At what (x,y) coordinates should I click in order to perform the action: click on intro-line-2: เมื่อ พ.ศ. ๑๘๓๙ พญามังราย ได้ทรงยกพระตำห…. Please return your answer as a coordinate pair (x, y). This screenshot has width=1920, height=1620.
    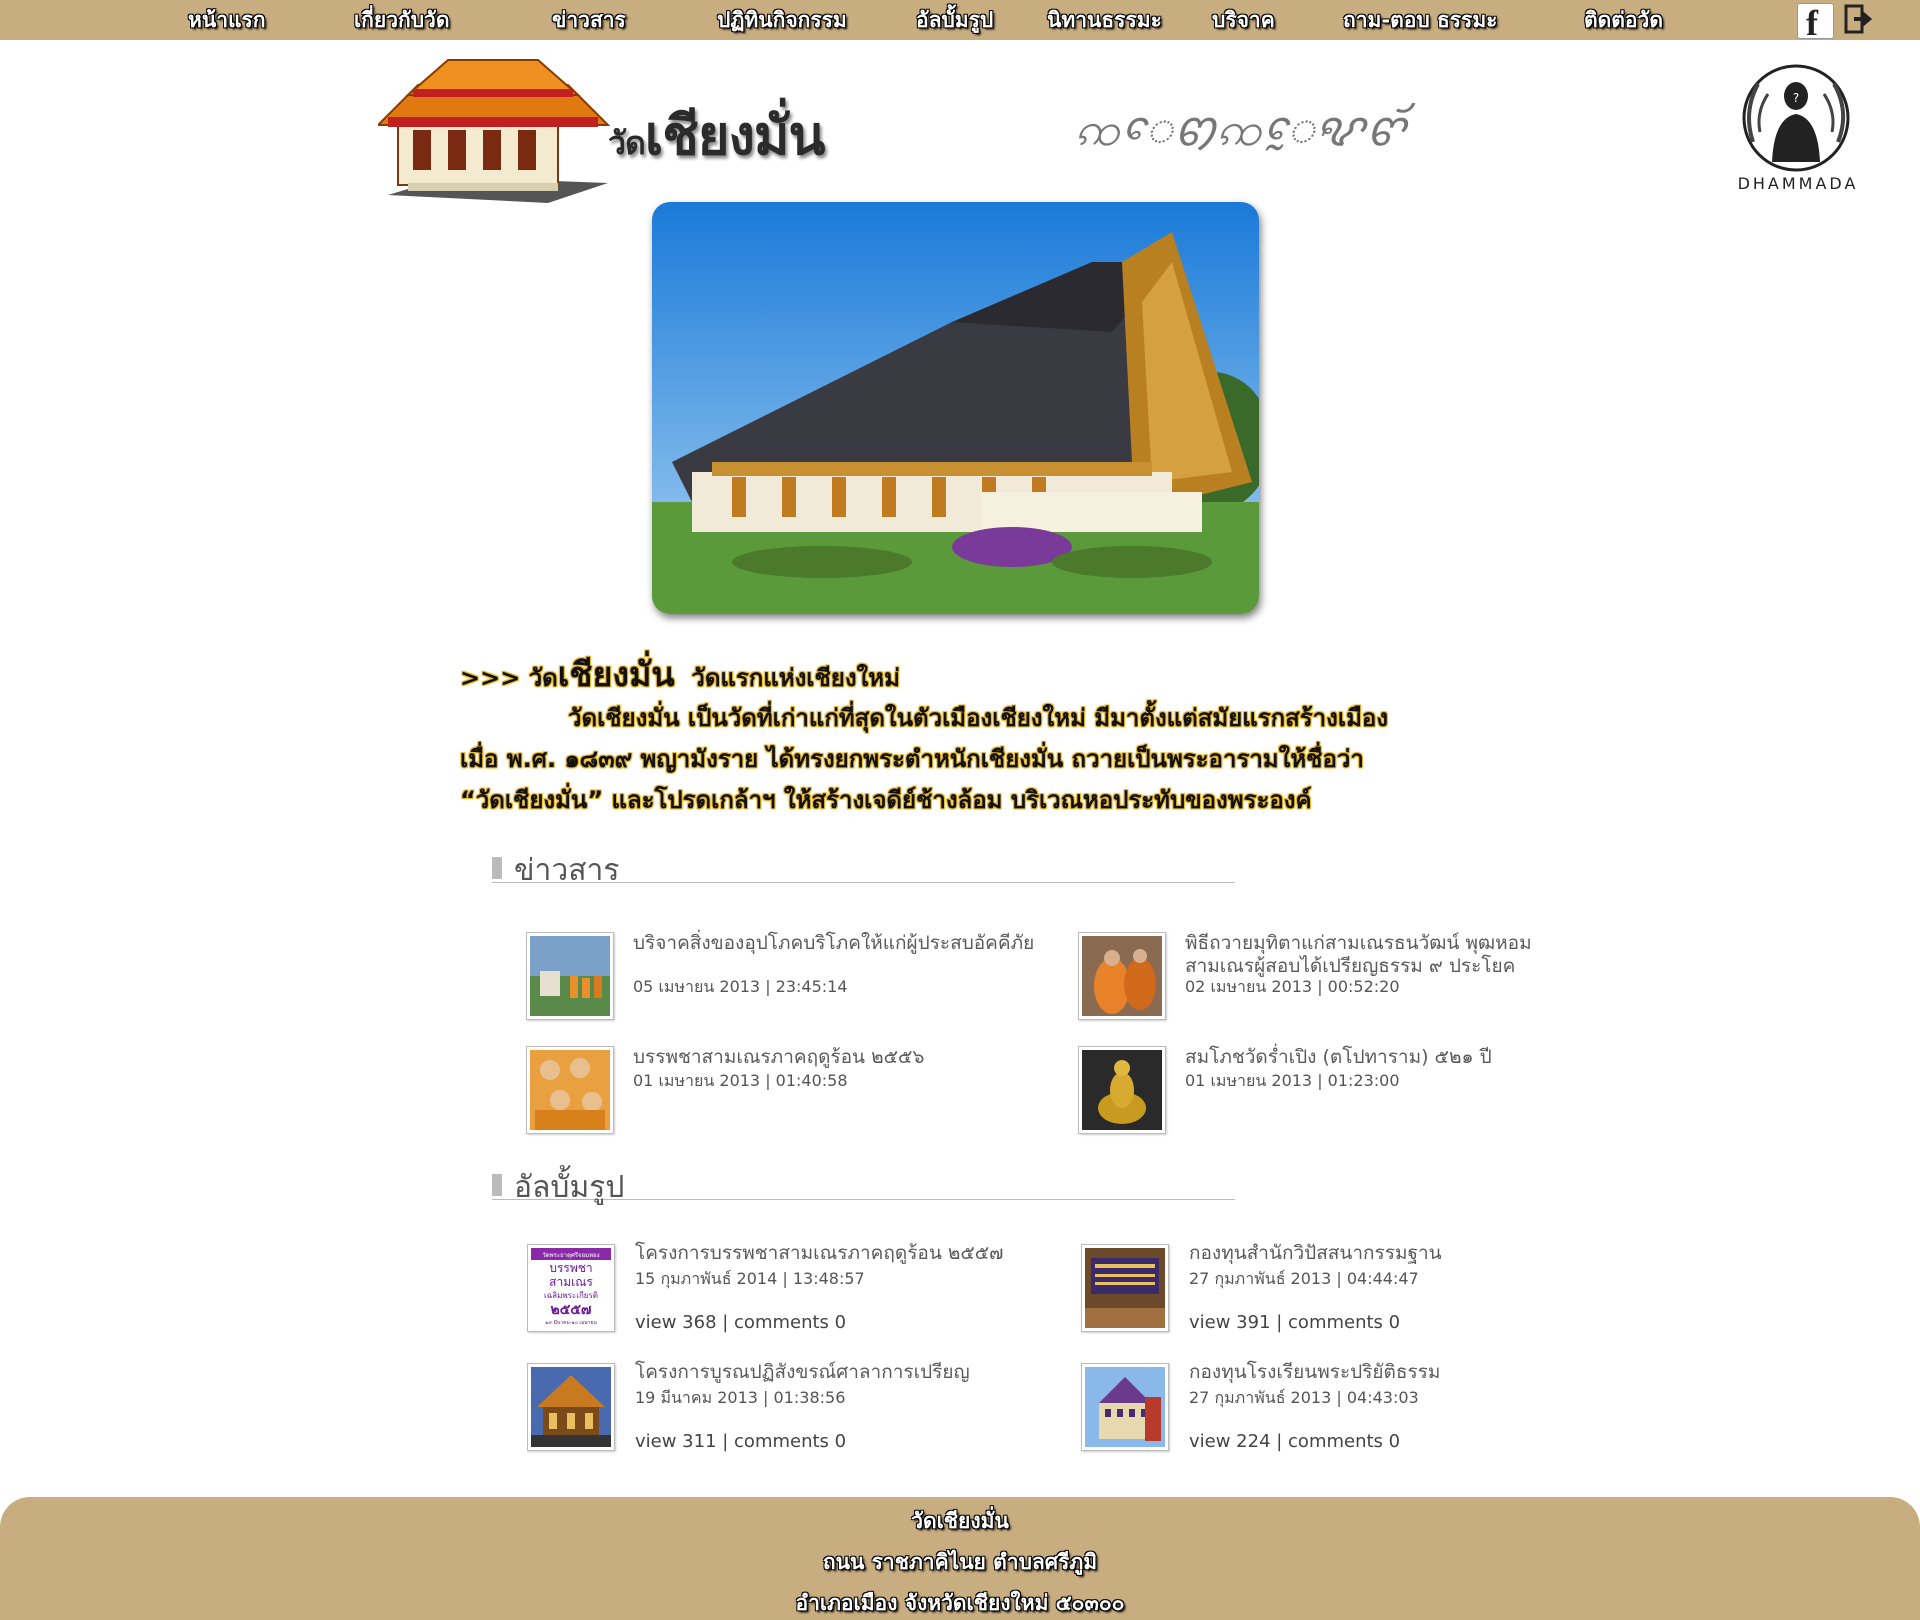
    Looking at the image, I should click on (912, 759).